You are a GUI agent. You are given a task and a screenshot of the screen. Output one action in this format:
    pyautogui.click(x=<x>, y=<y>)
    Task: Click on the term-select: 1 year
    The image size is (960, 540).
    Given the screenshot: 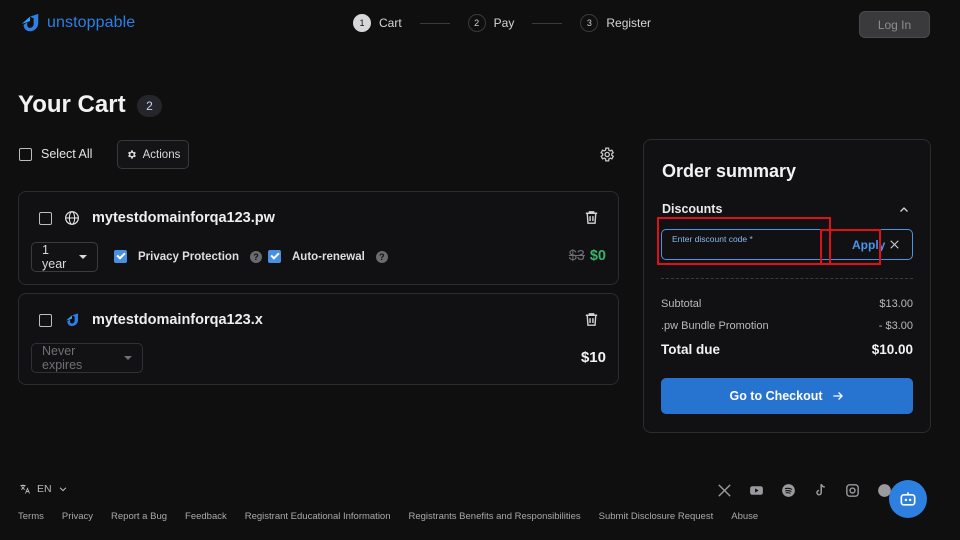 What is the action you would take?
    pyautogui.click(x=64, y=257)
    